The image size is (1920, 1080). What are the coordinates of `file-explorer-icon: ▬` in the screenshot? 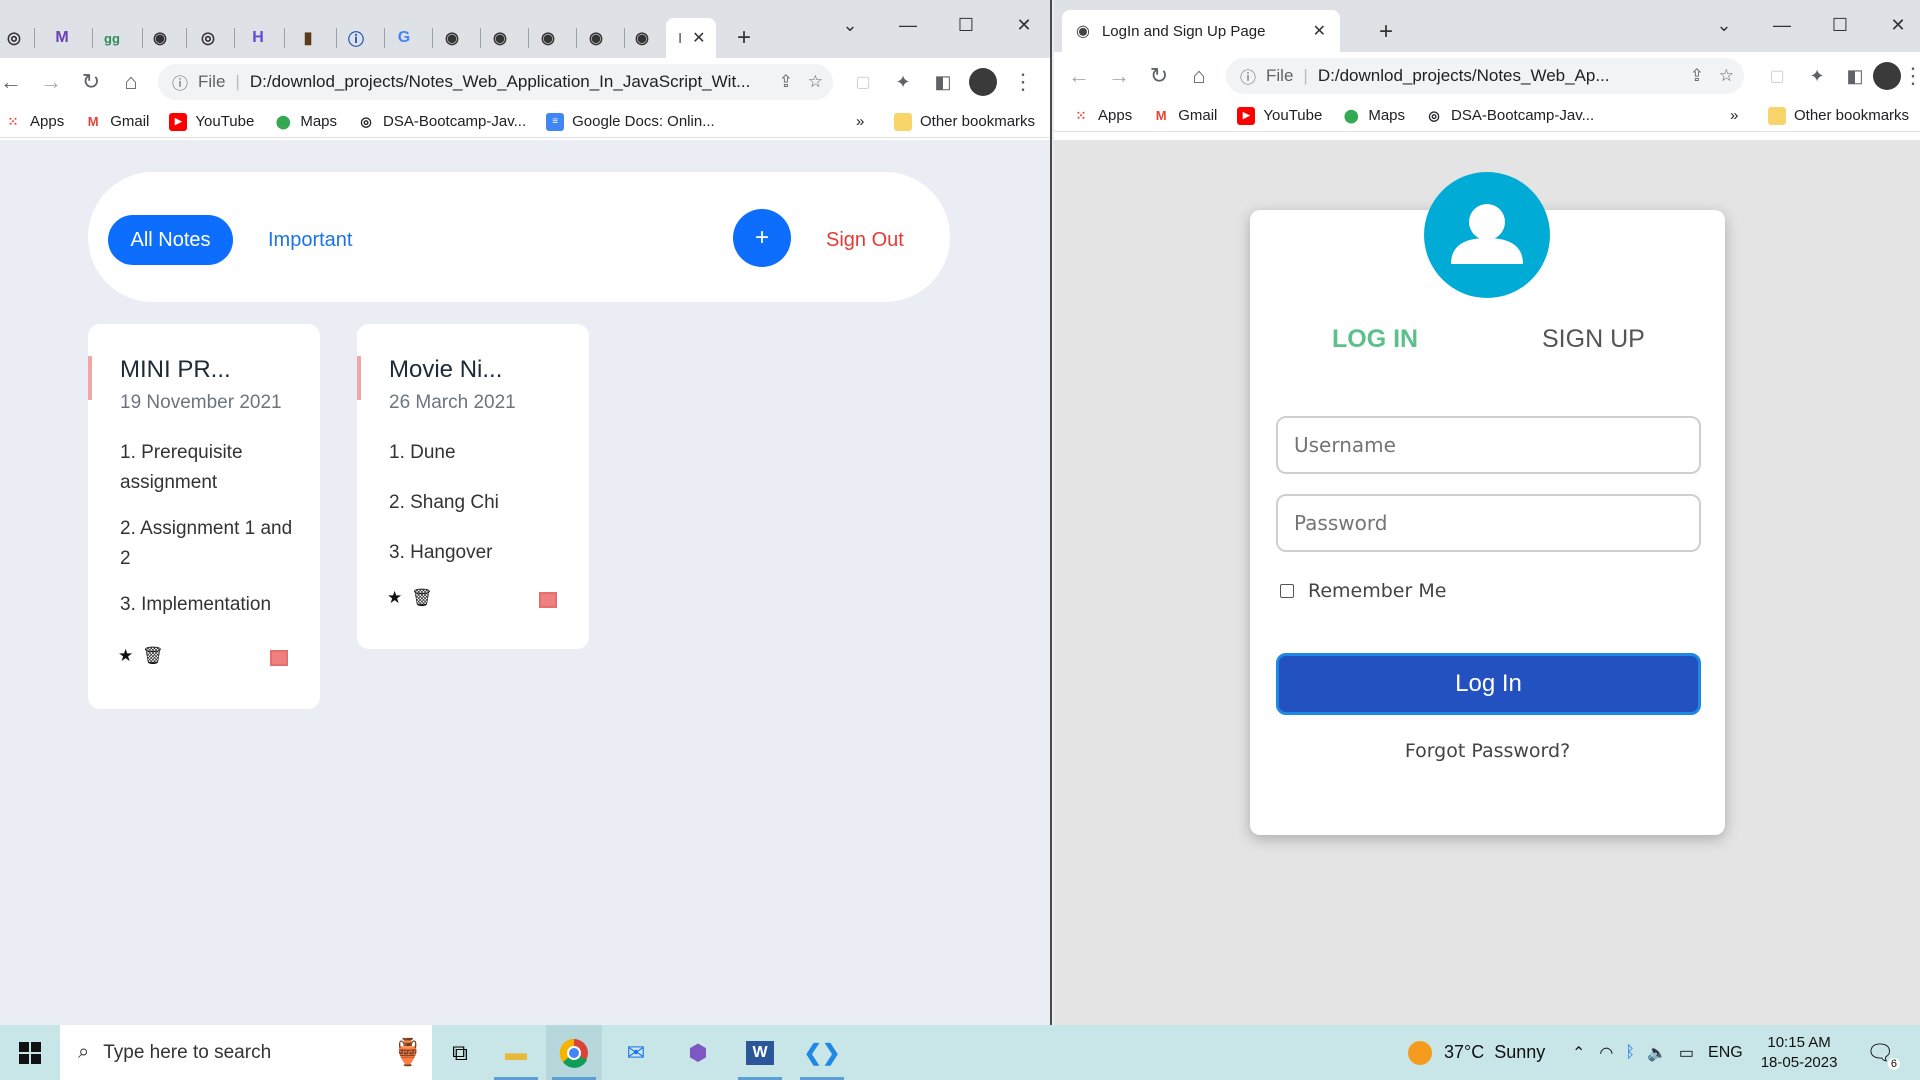 It's located at (516, 1052).